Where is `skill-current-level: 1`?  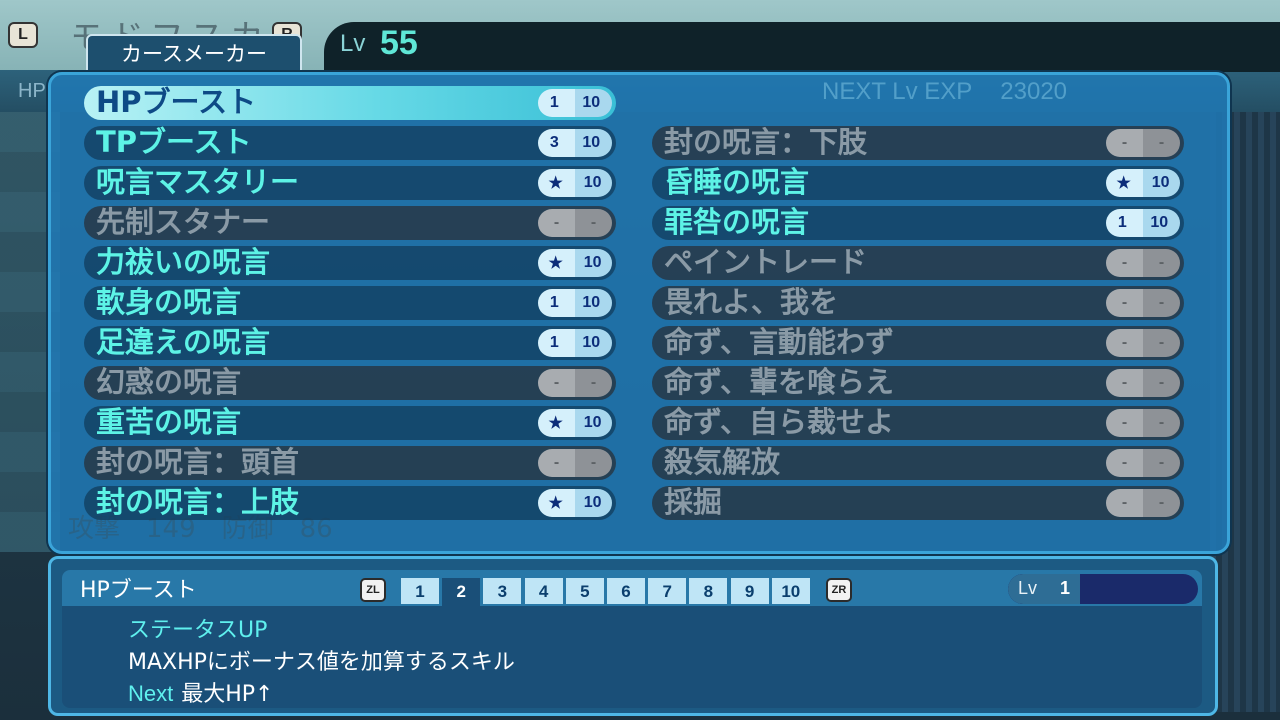 skill-current-level: 1 is located at coordinates (1122, 222).